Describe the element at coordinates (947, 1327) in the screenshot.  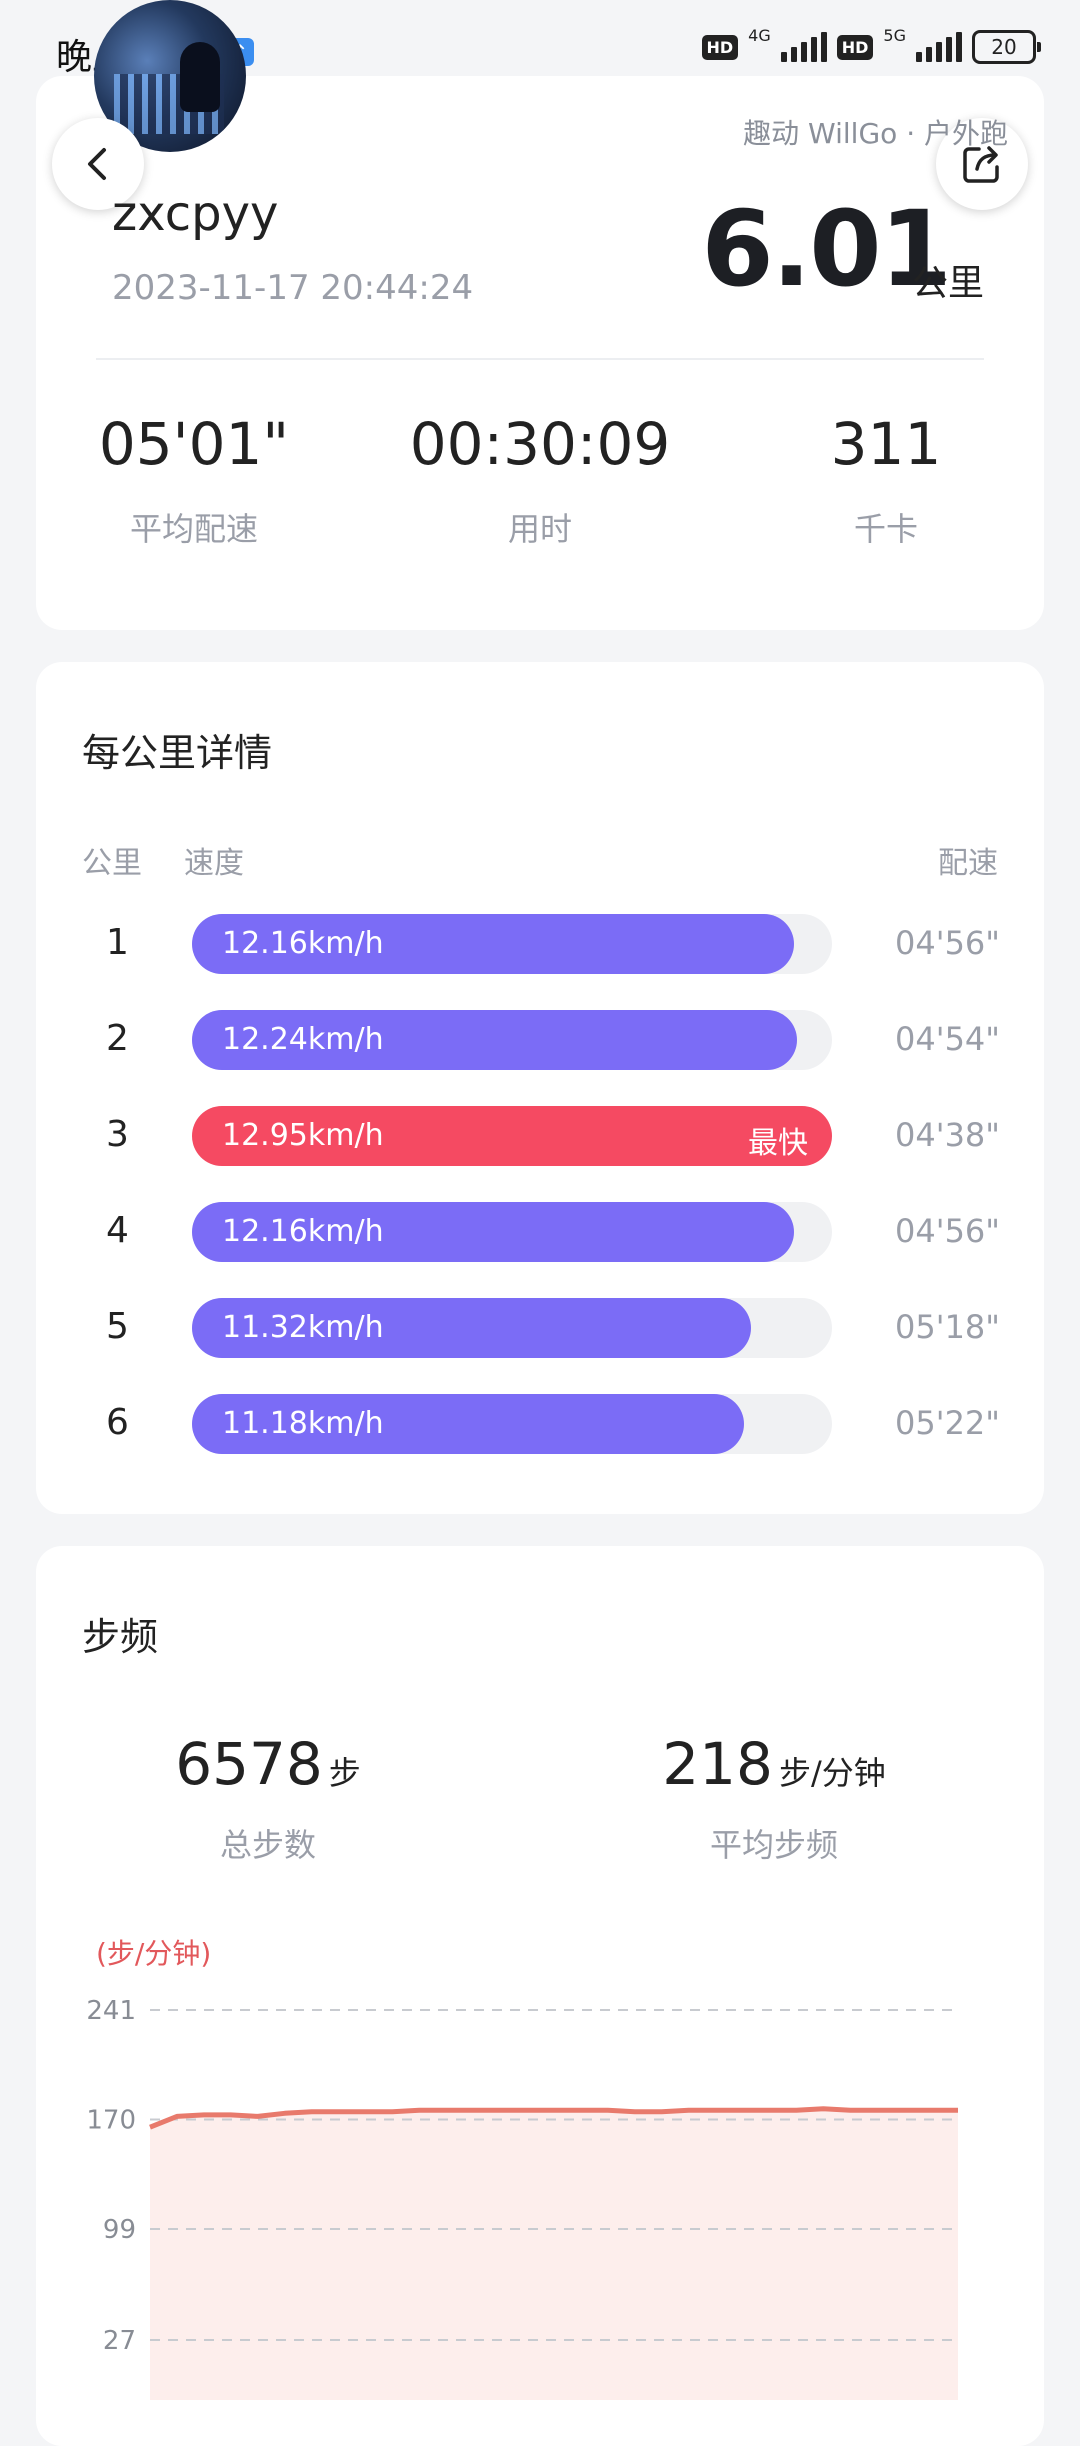
I see `pace-value: 05'18"` at that location.